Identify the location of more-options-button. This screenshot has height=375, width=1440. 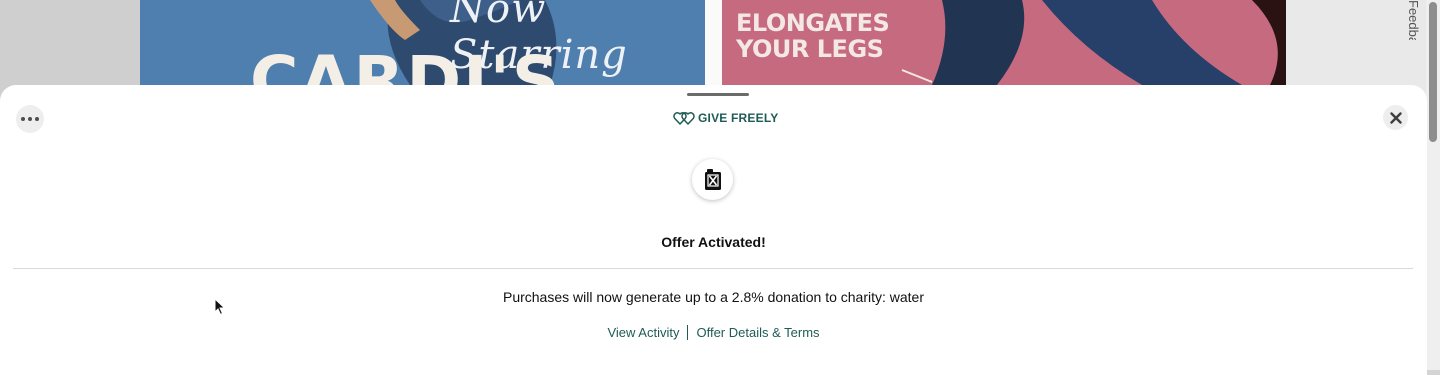
(30, 119).